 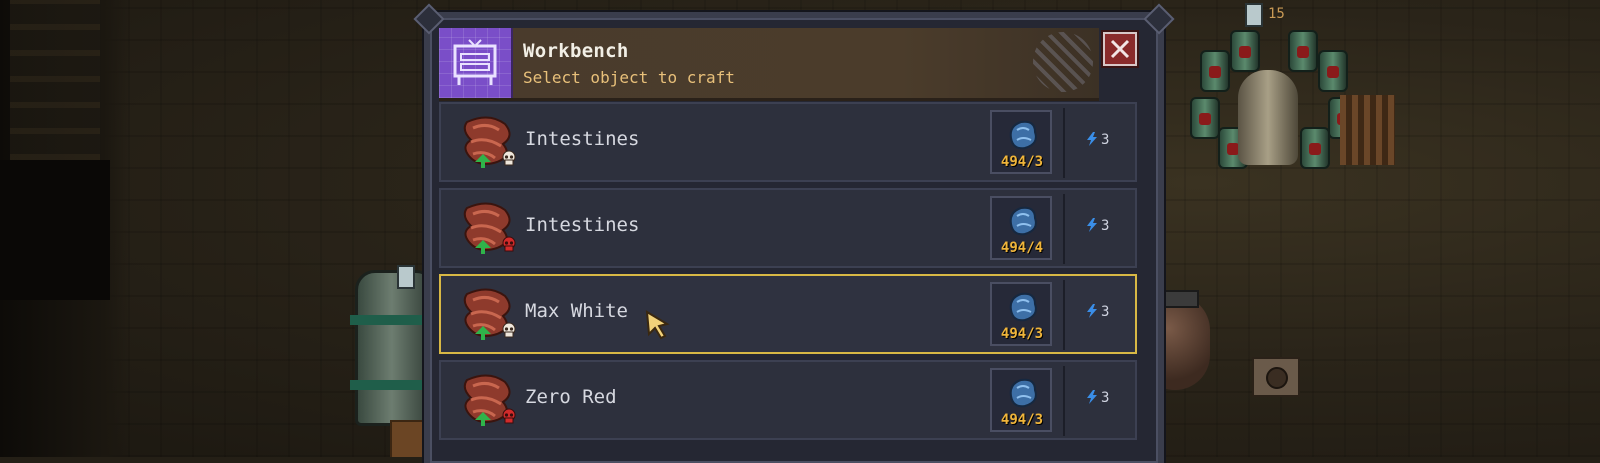 I want to click on craft-item-row: Intestines 494/3 3, so click(x=788, y=142).